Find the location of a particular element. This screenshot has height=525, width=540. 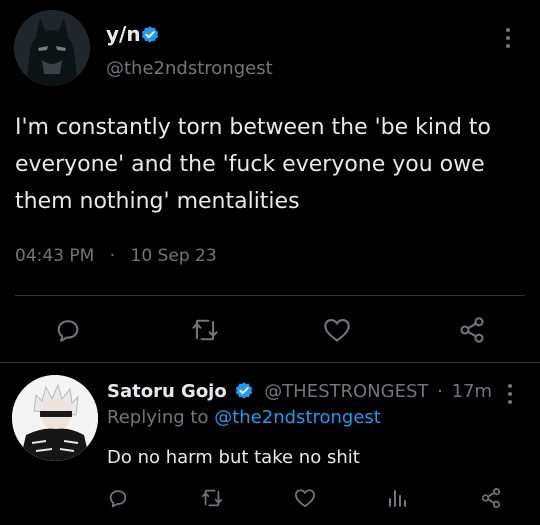

tweet-date: 10 Sep 23 is located at coordinates (173, 256).